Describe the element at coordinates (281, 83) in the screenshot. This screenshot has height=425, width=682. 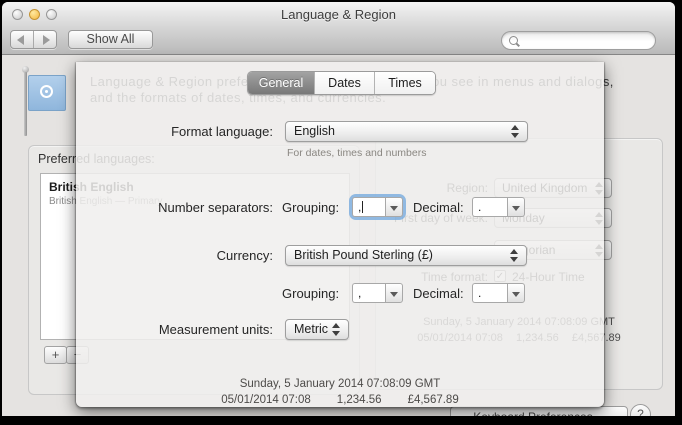
I see `tab-general: General` at that location.